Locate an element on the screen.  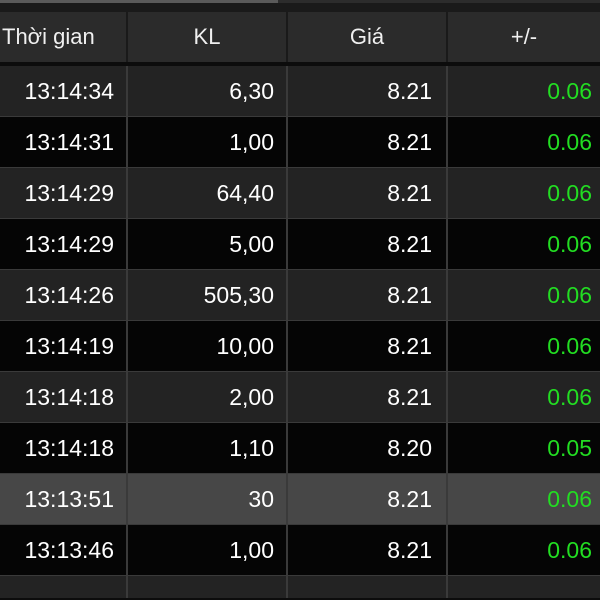
cell-volume: 10,00 is located at coordinates (208, 346).